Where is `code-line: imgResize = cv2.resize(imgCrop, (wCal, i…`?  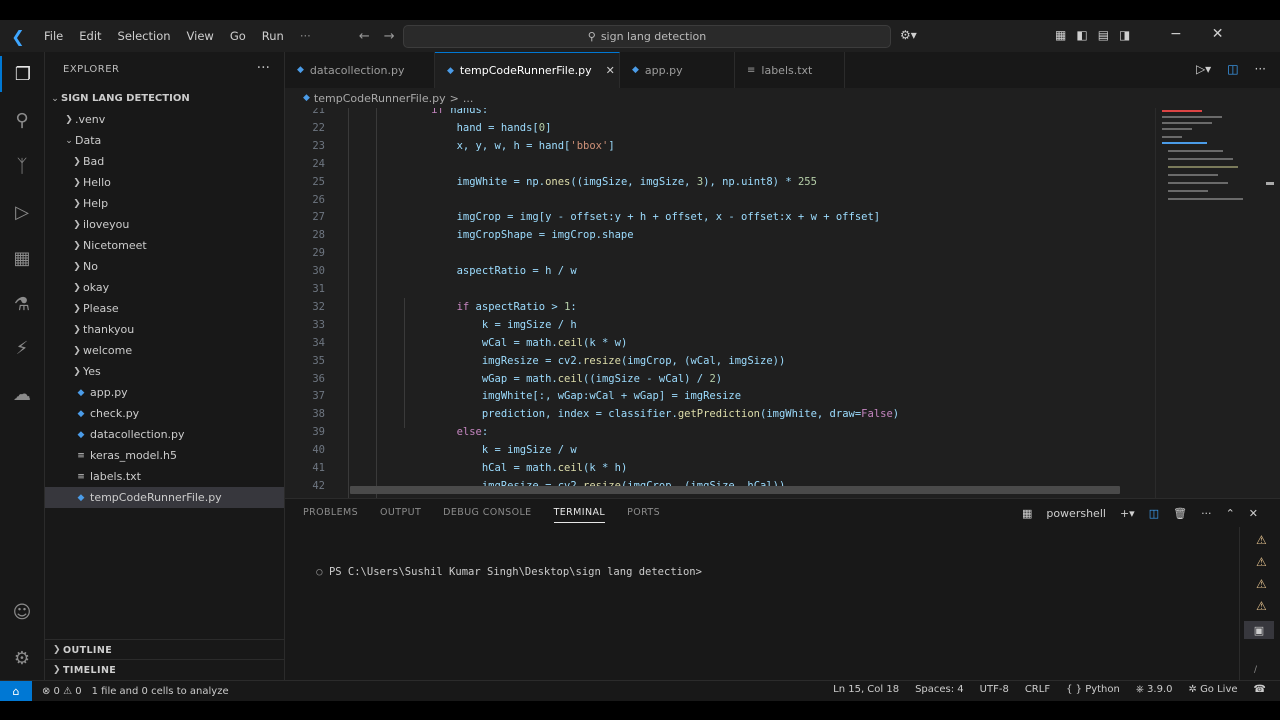 code-line: imgResize = cv2.resize(imgCrop, (wCal, i… is located at coordinates (595, 361).